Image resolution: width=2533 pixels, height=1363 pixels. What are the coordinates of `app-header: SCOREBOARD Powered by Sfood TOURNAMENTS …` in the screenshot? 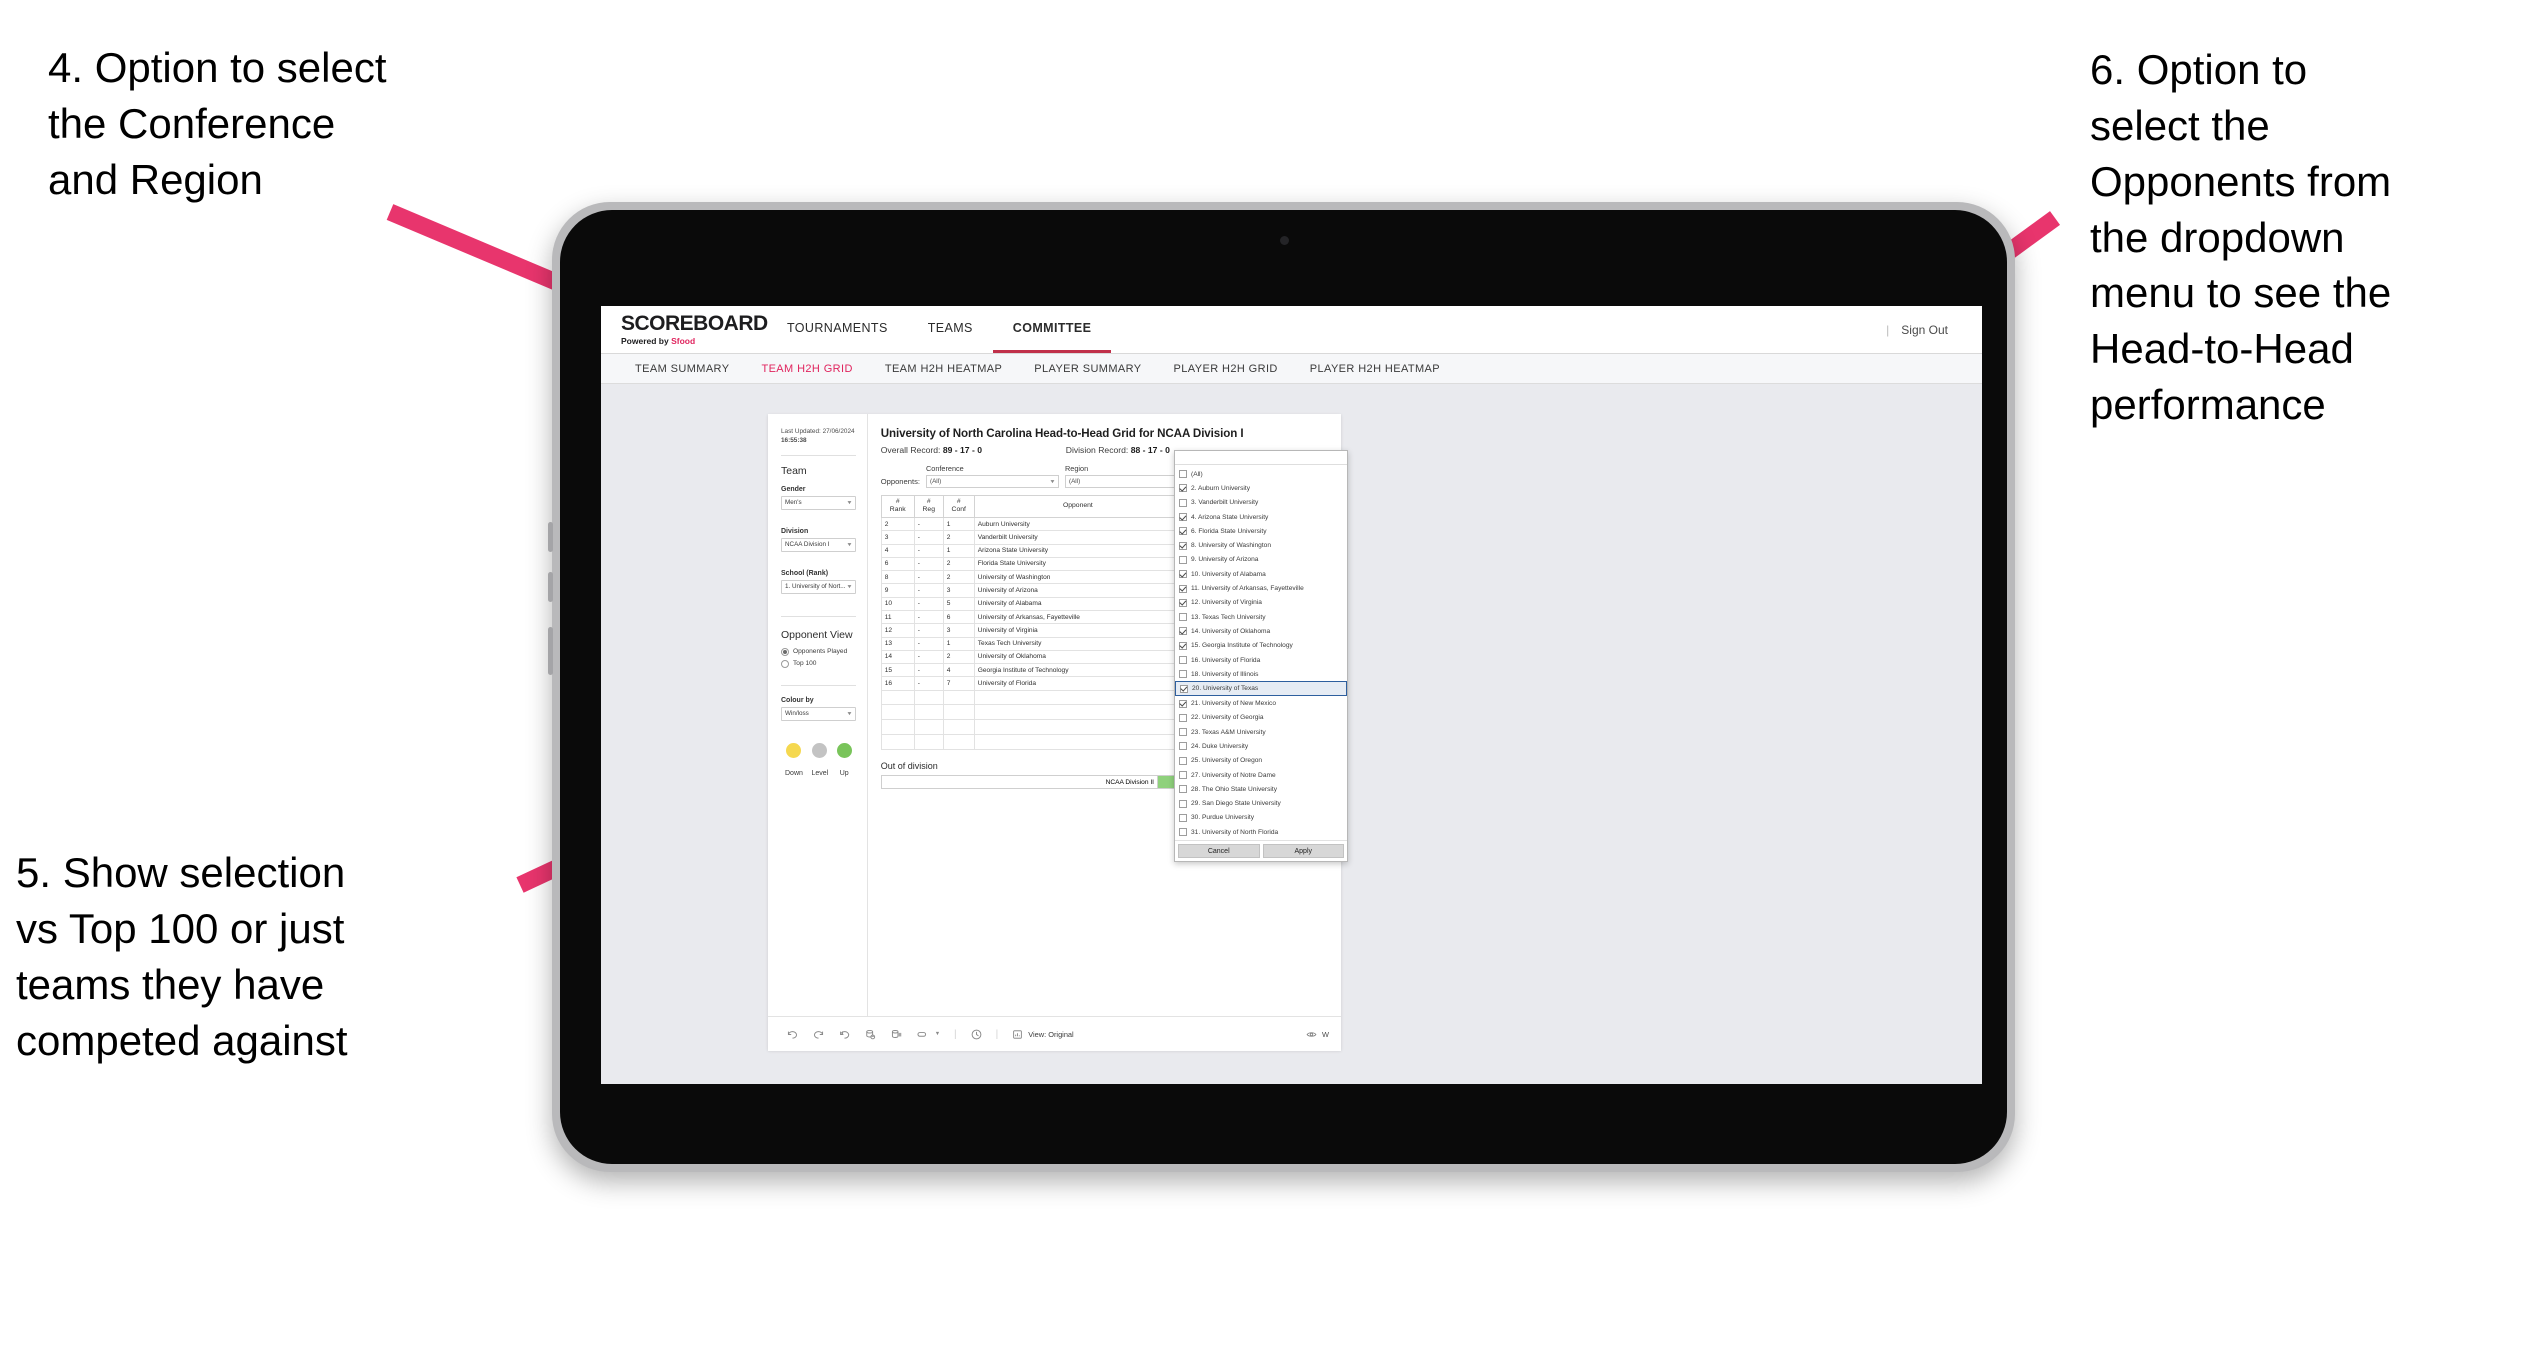 It's located at (1291, 330).